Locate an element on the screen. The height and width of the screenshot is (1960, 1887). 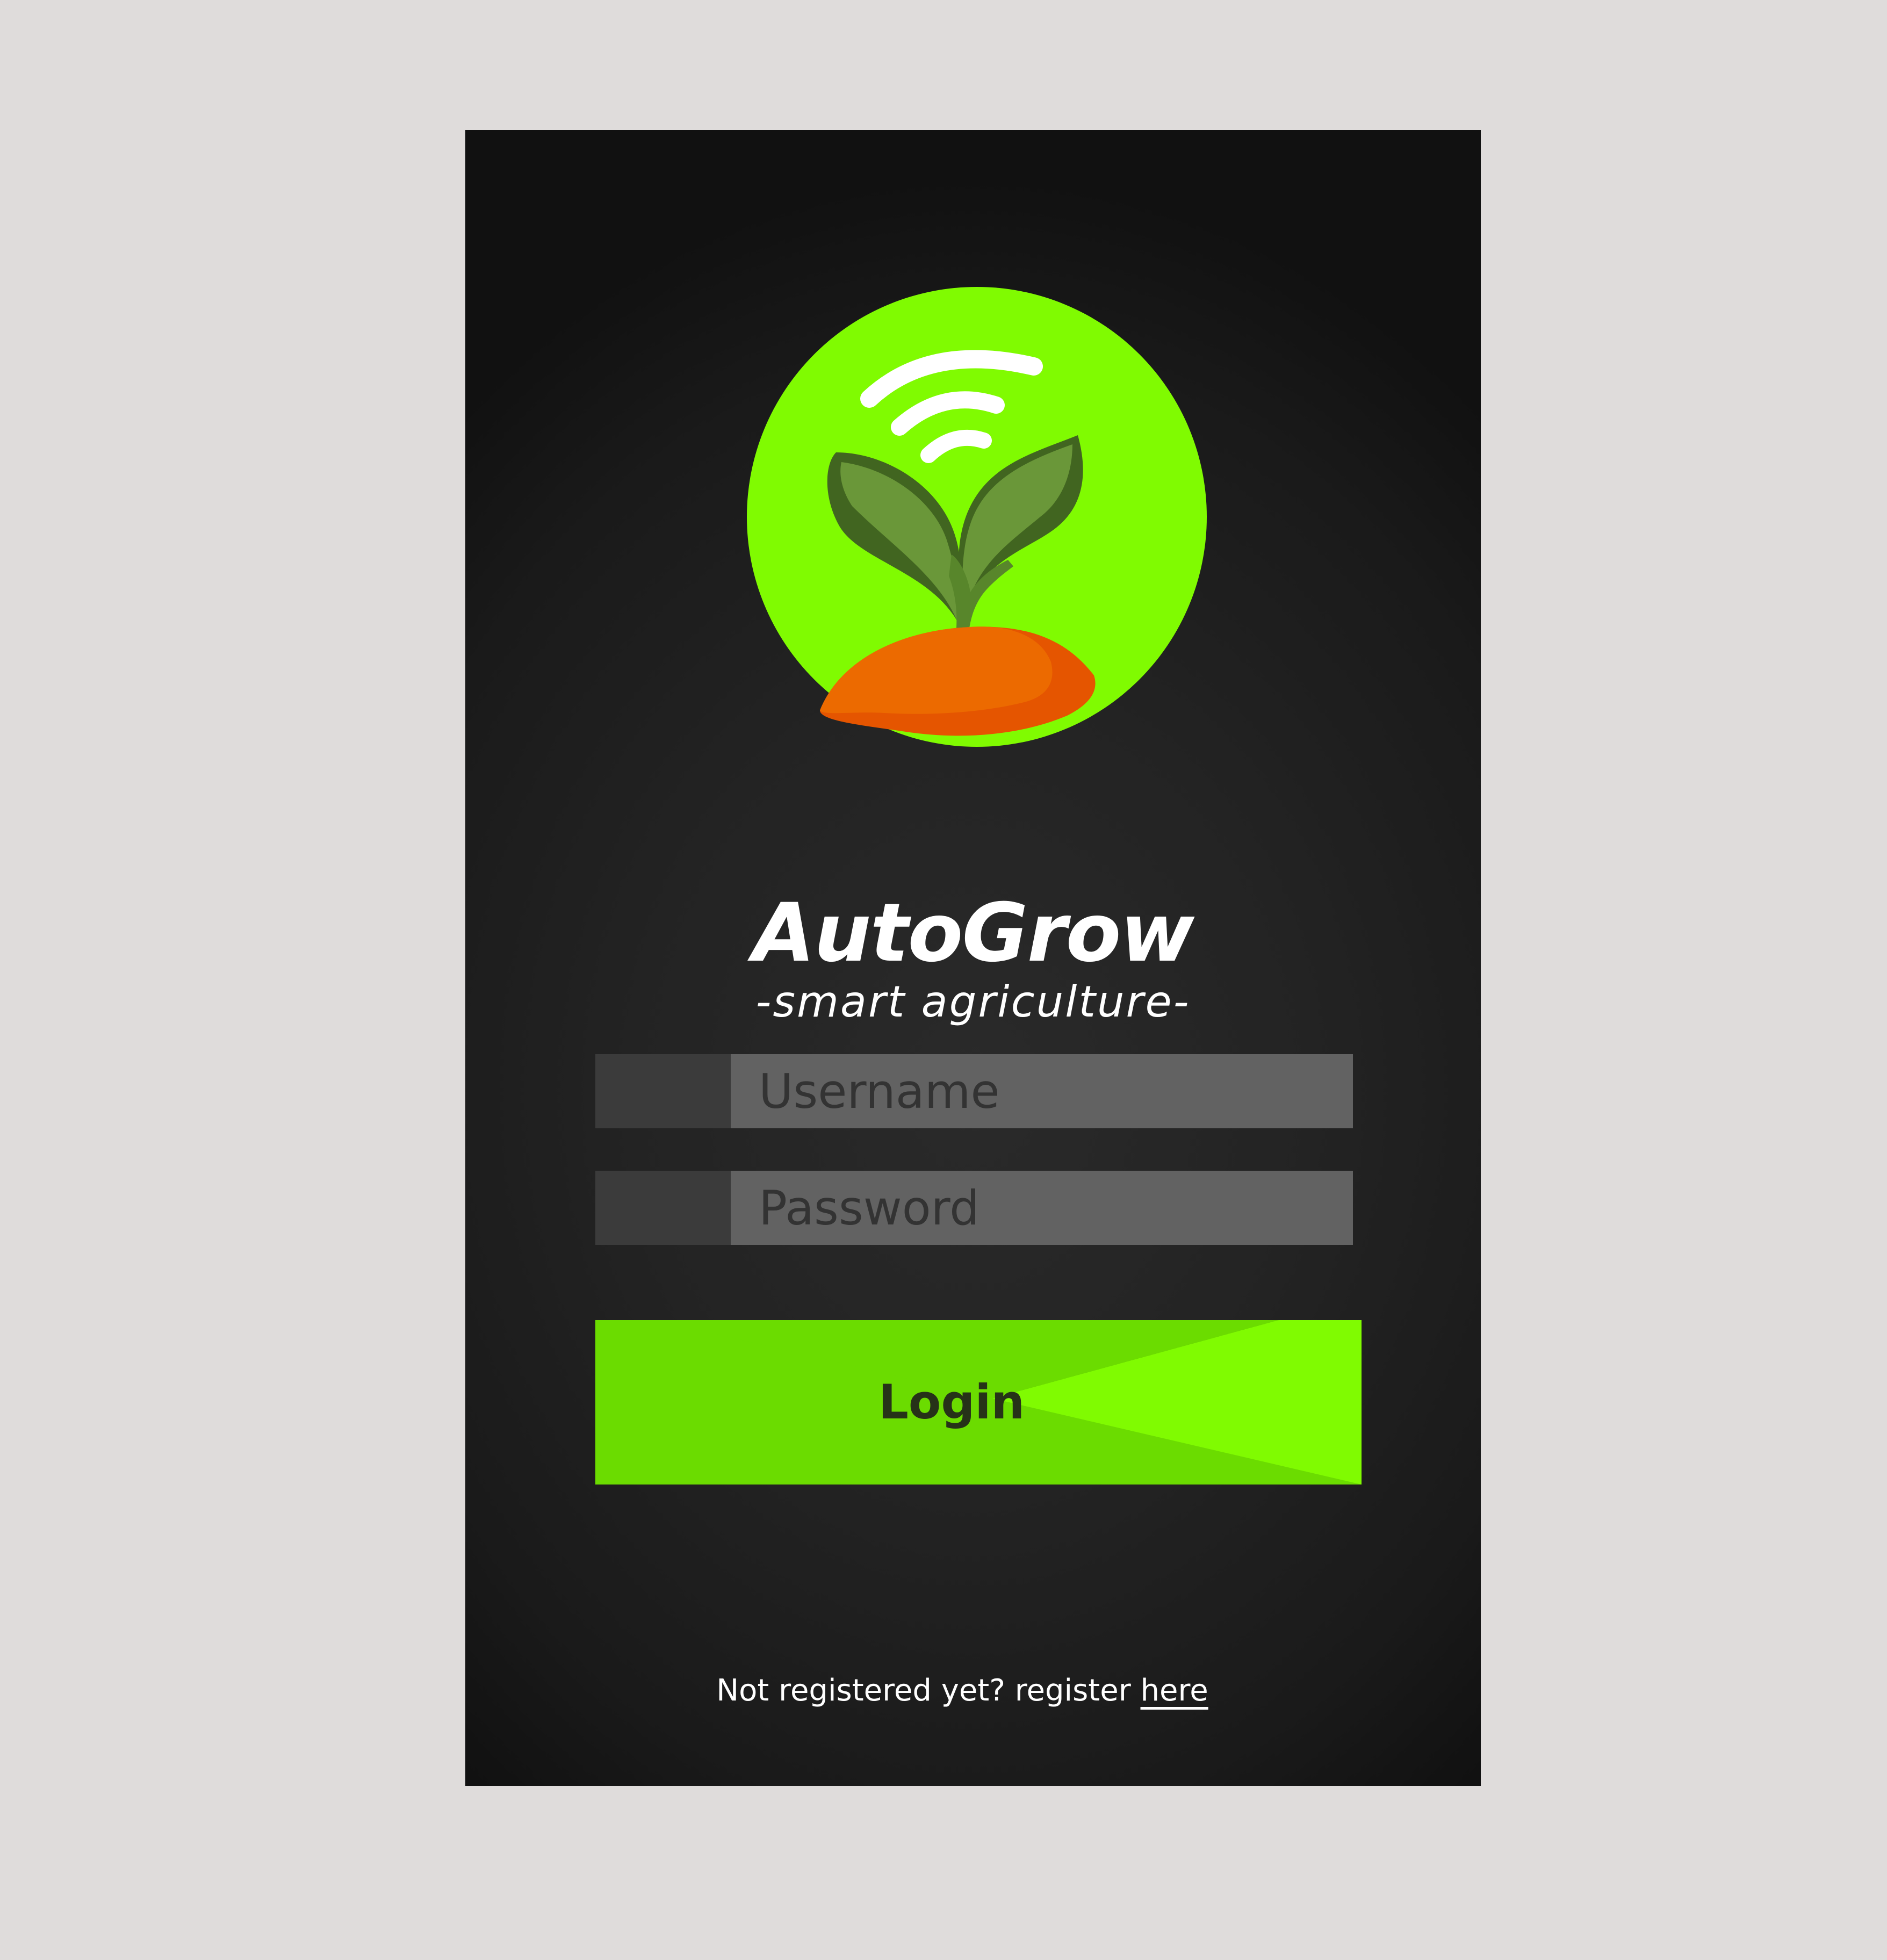
password-field is located at coordinates (974, 1208).